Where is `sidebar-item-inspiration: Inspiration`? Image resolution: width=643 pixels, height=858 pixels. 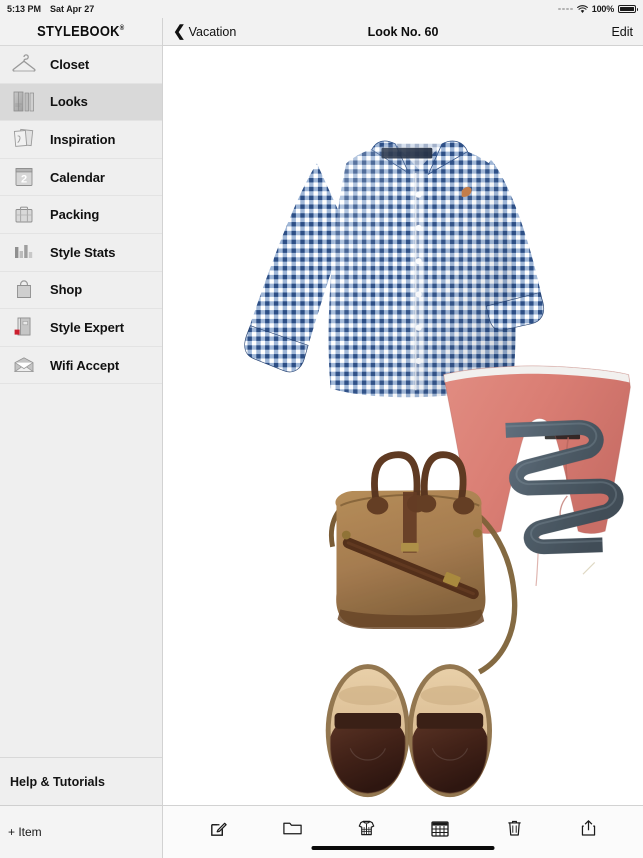
sidebar-item-inspiration: Inspiration is located at coordinates (81, 140).